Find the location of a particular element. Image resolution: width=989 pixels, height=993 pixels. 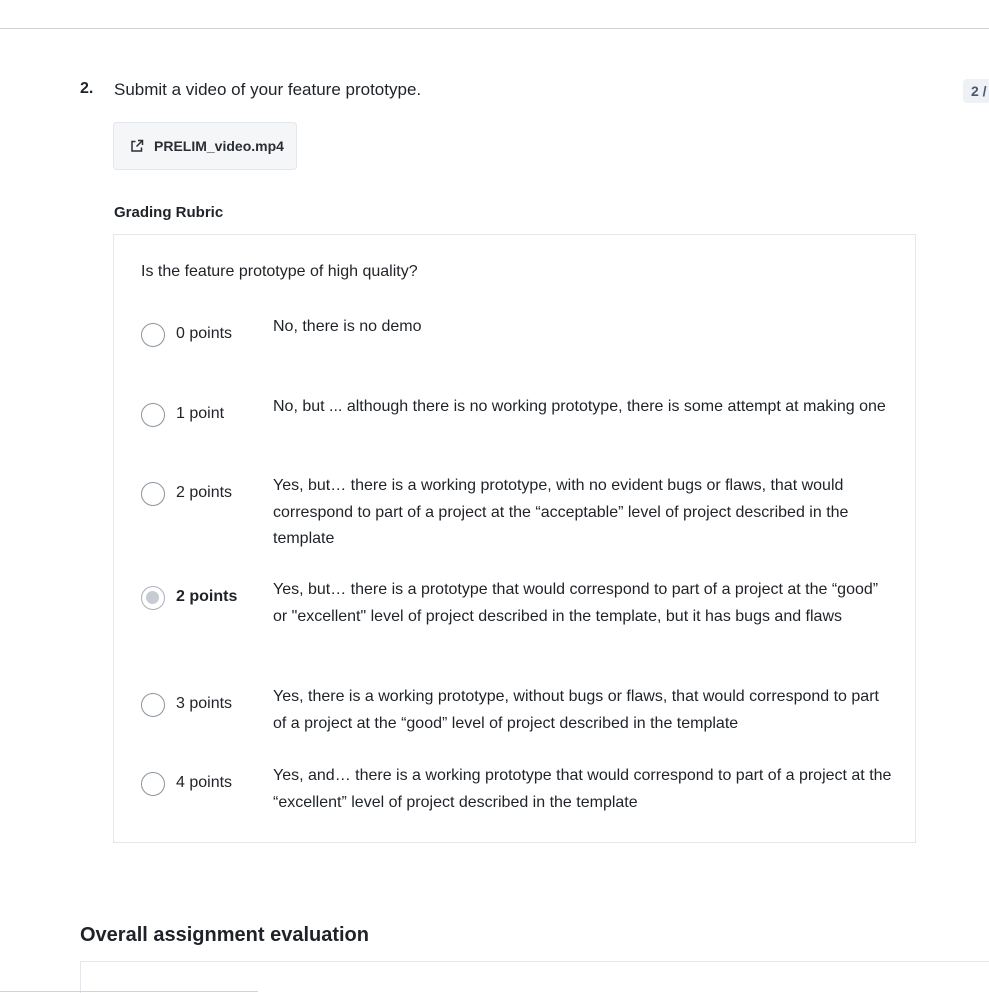

option-points: 4 points is located at coordinates (204, 782).